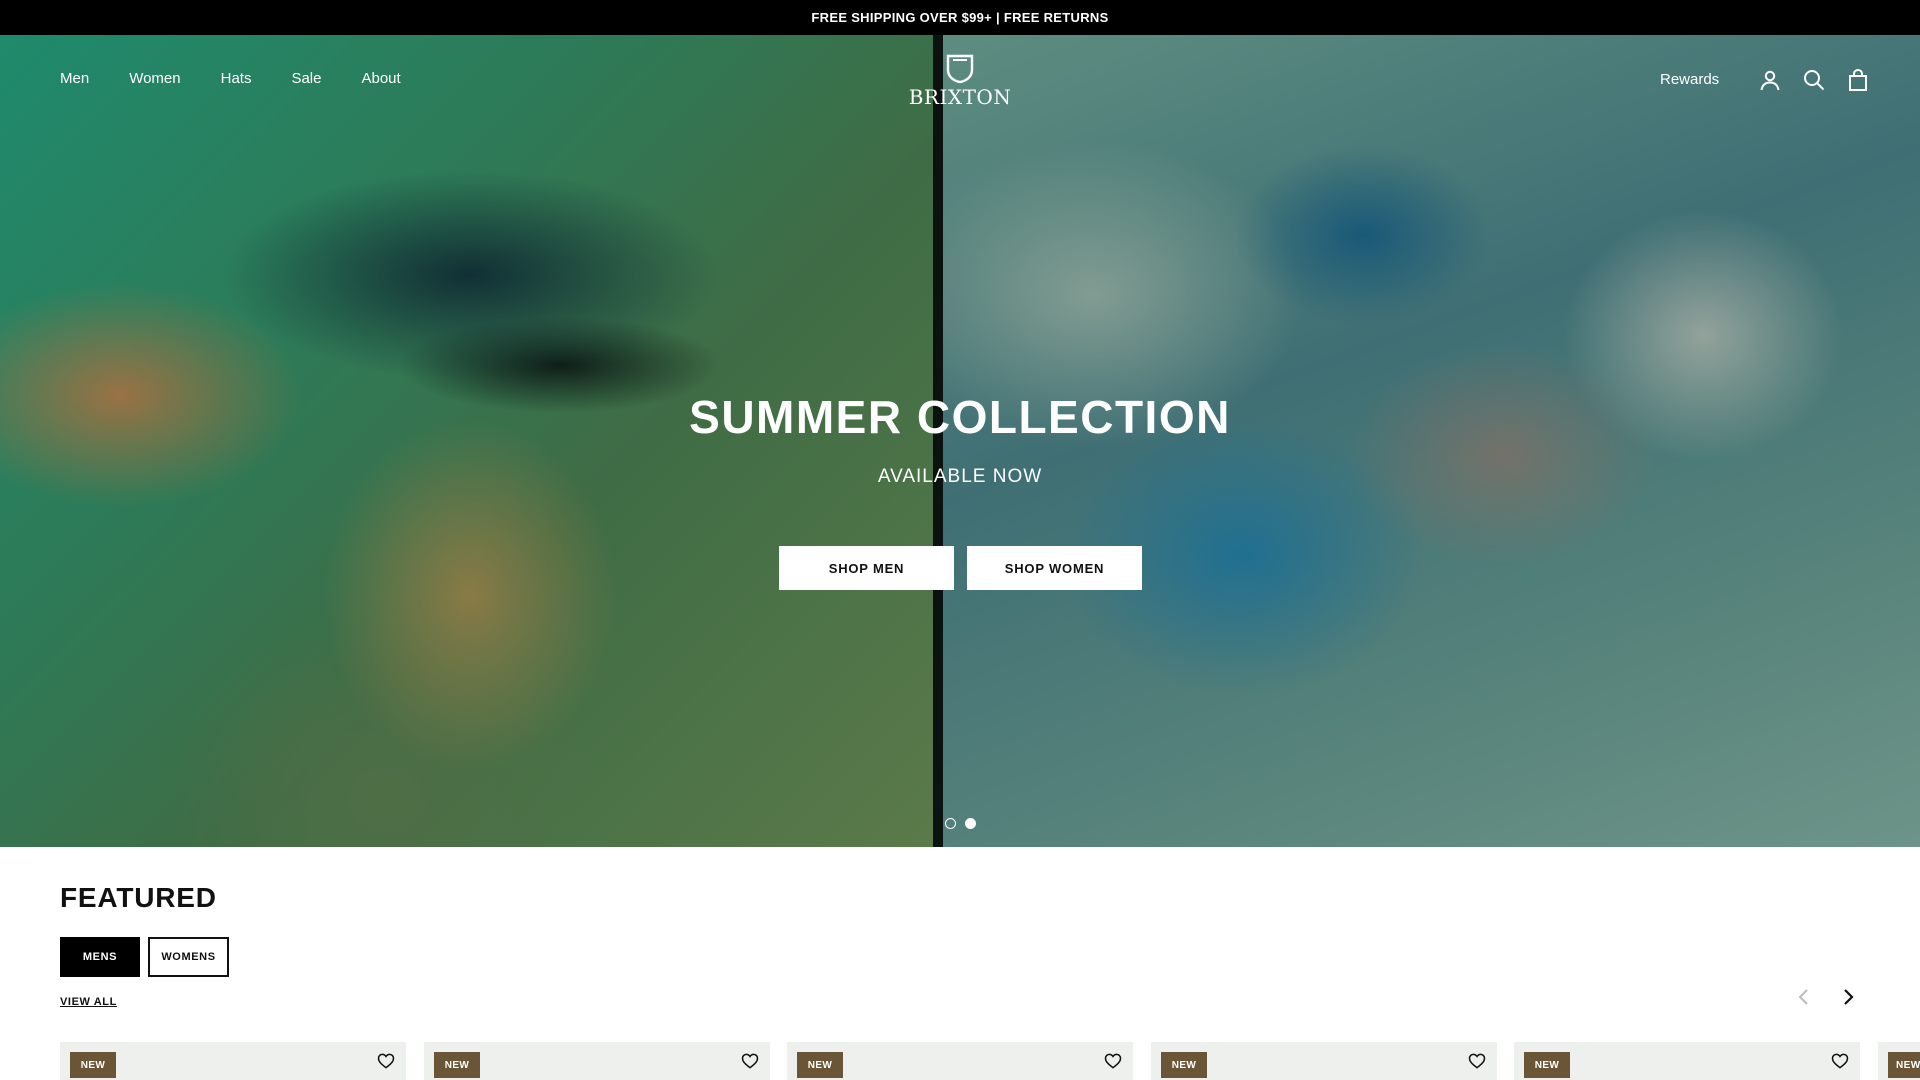 The image size is (1920, 1080). What do you see at coordinates (1858, 80) in the screenshot?
I see `bag-icon` at bounding box center [1858, 80].